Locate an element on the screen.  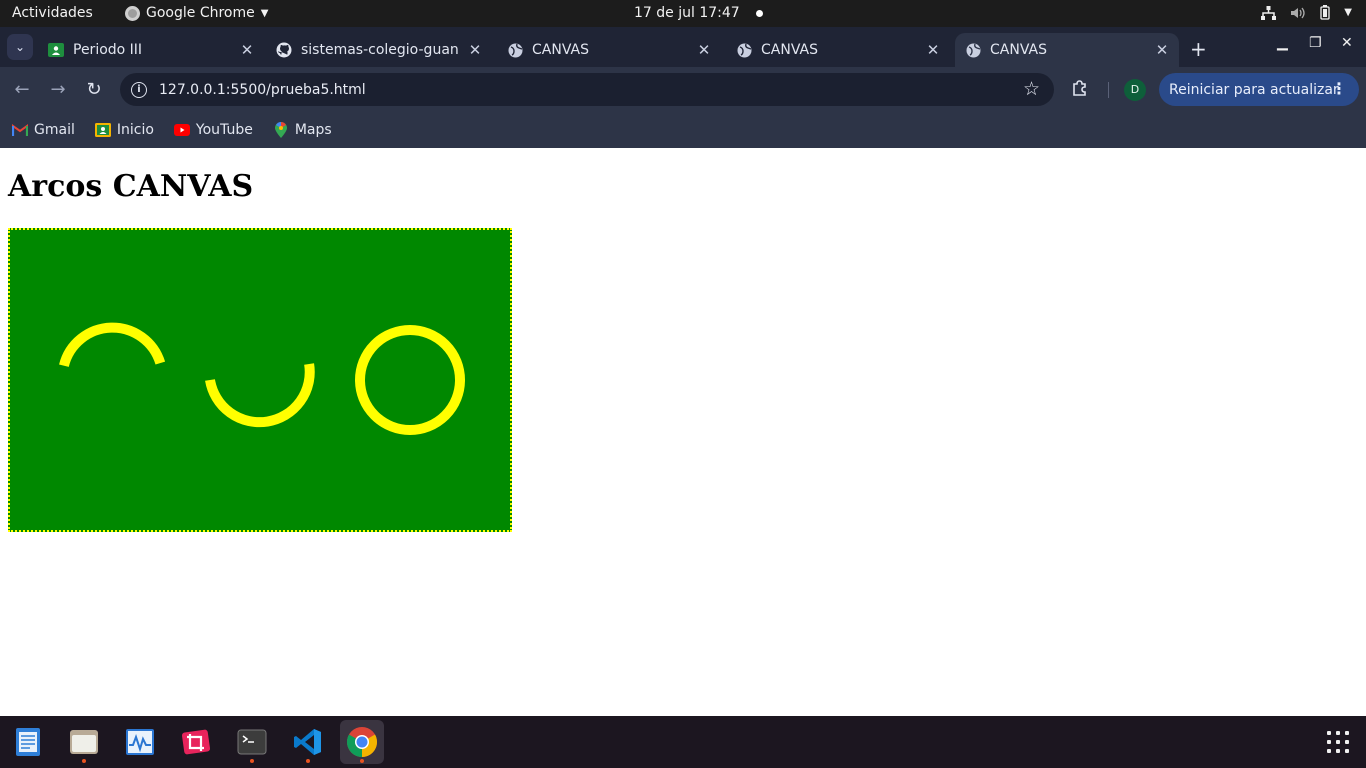
maps-icon is located at coordinates (281, 130).